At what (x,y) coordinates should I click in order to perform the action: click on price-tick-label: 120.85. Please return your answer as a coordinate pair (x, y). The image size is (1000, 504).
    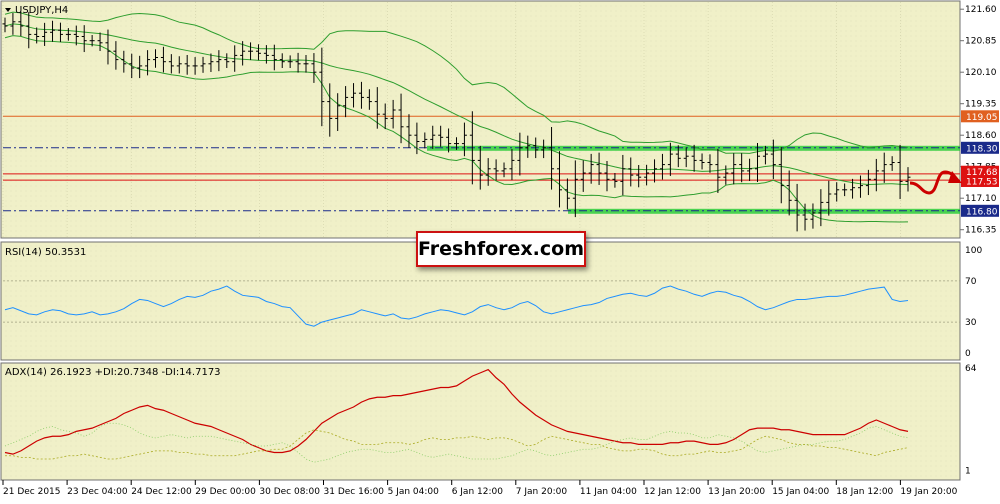
    Looking at the image, I should click on (981, 42).